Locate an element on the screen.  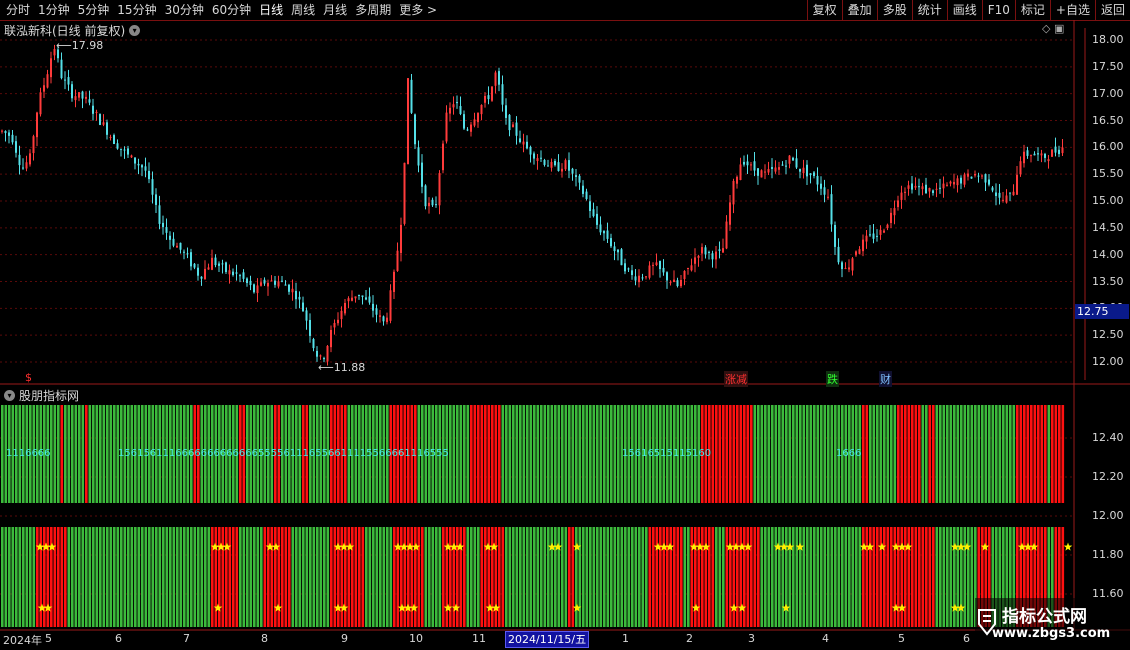
signal-rise-reduce: 涨减 is located at coordinates (736, 379).